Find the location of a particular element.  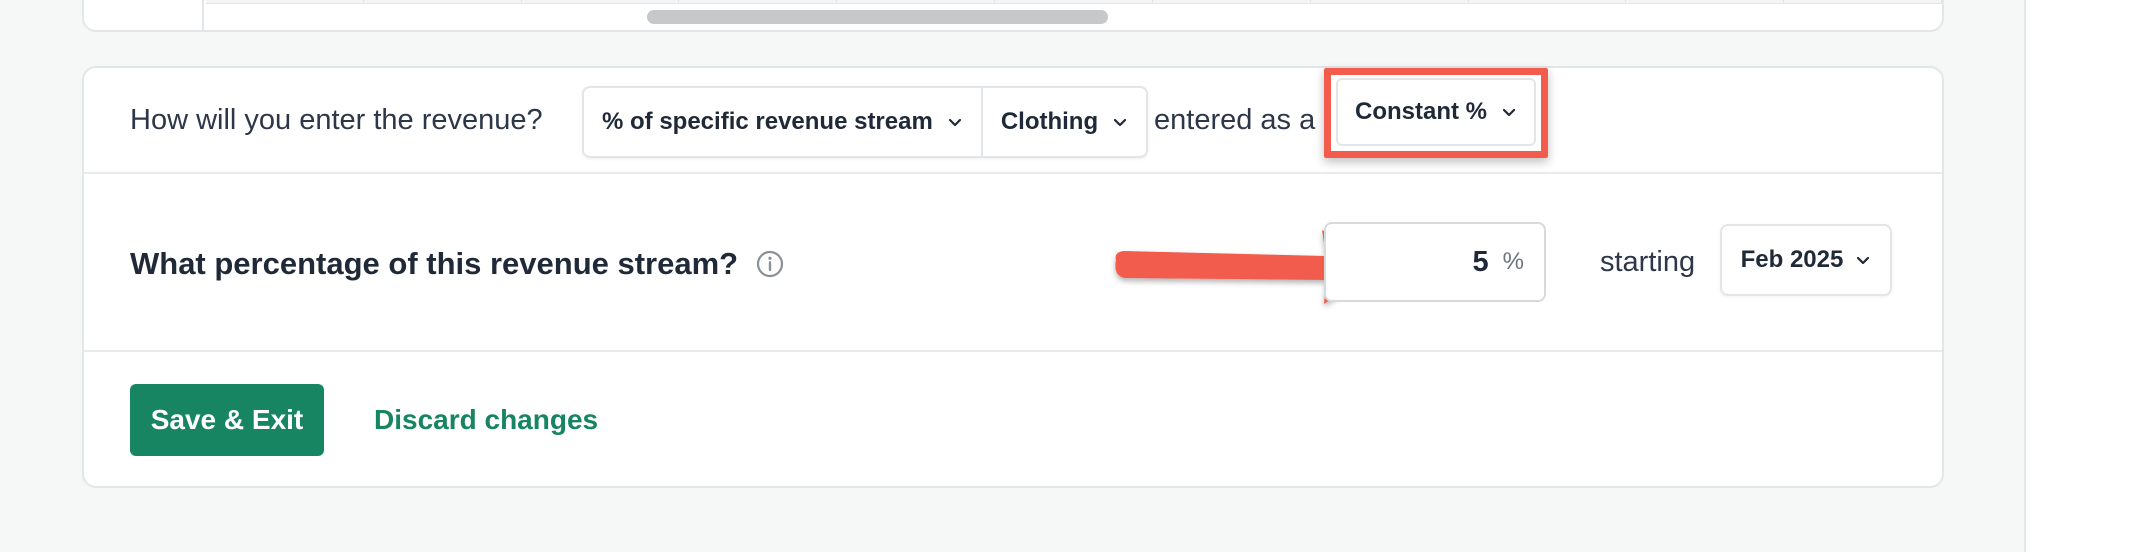

stream-dropdown-label: Clothing is located at coordinates (1049, 121).